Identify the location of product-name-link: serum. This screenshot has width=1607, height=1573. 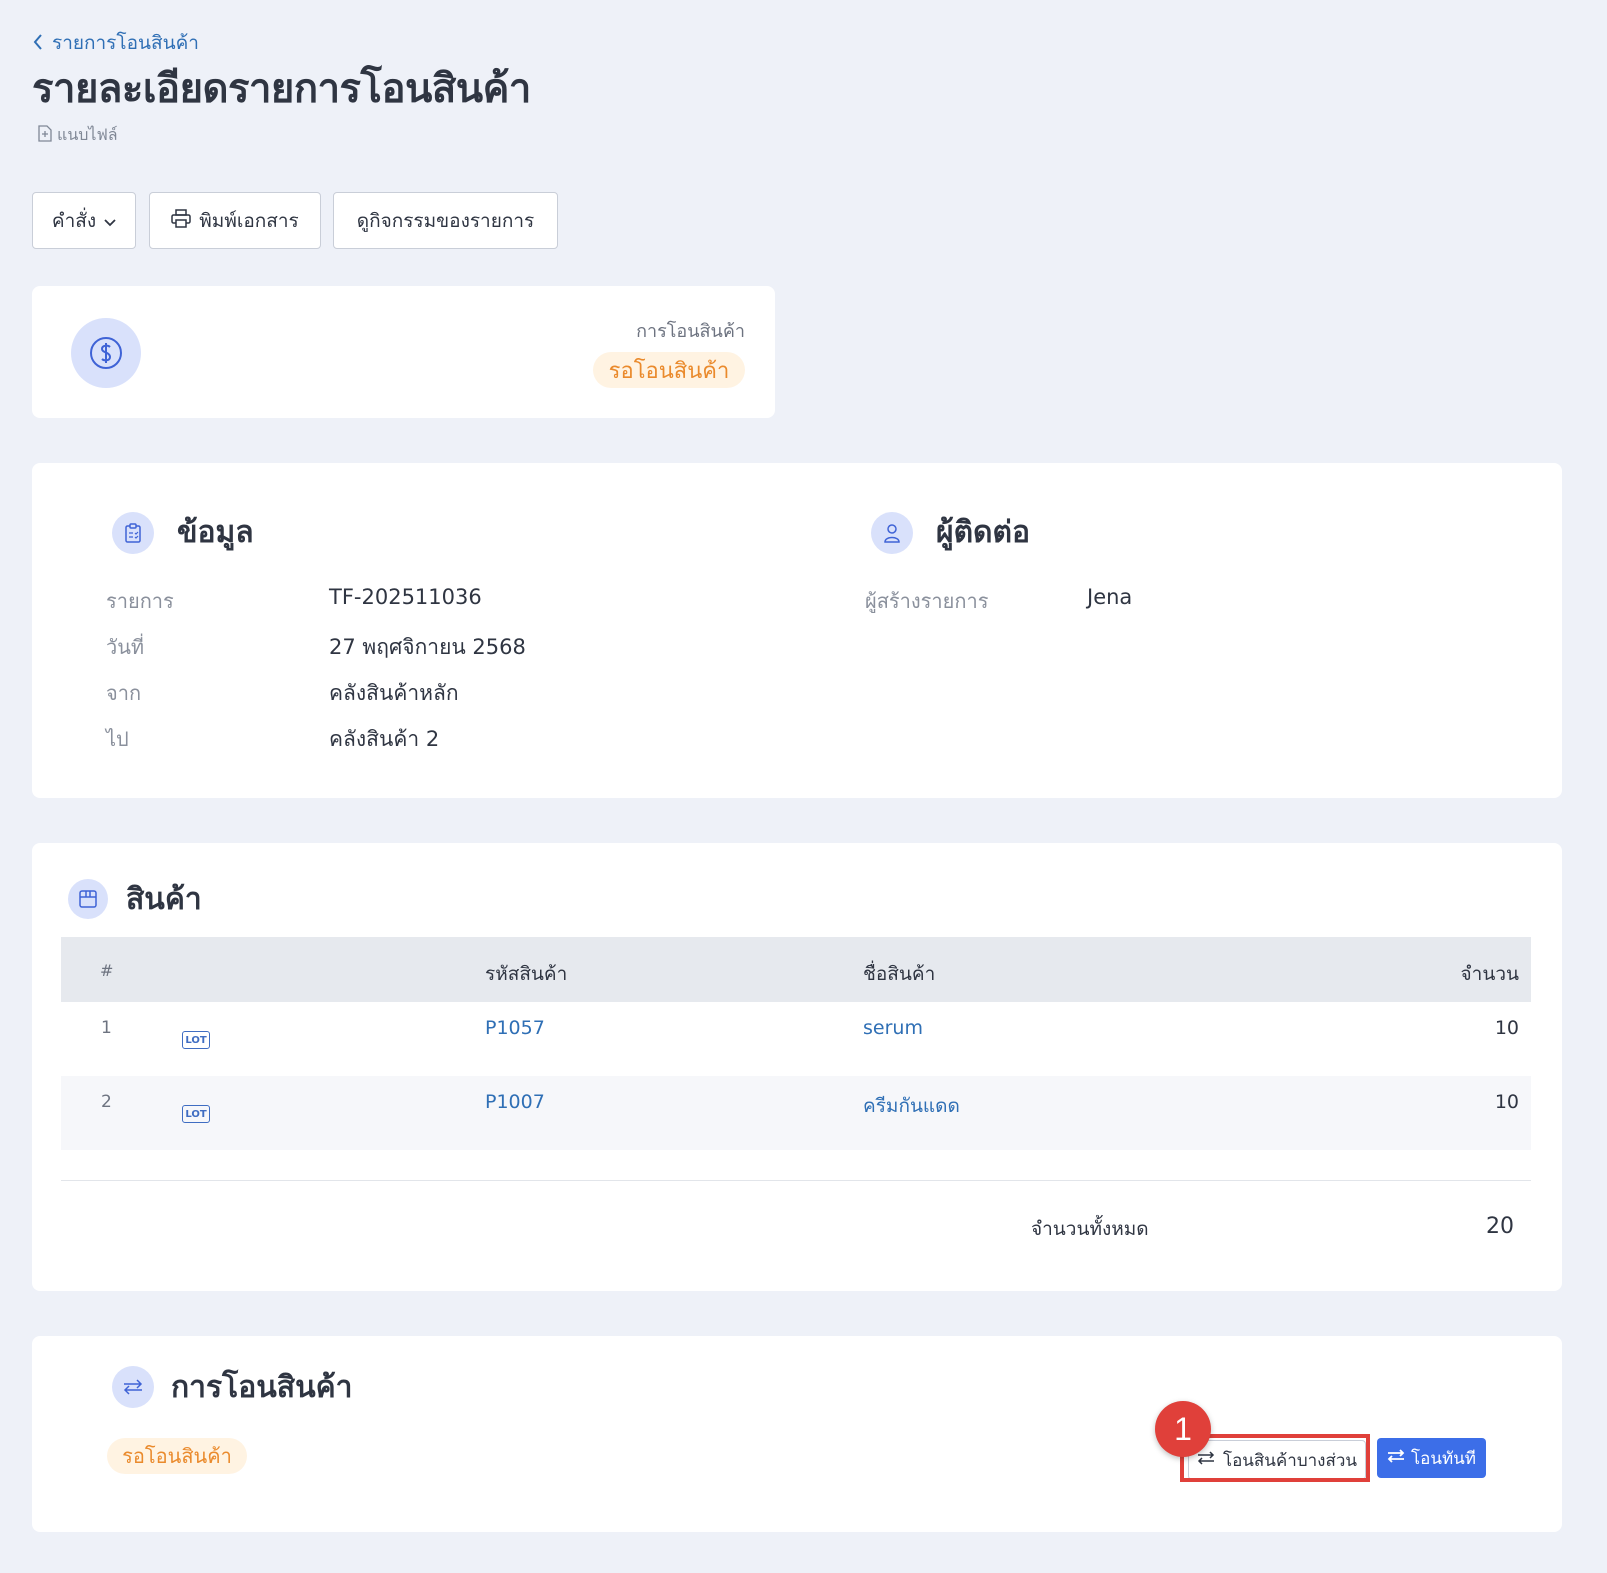
(893, 1028).